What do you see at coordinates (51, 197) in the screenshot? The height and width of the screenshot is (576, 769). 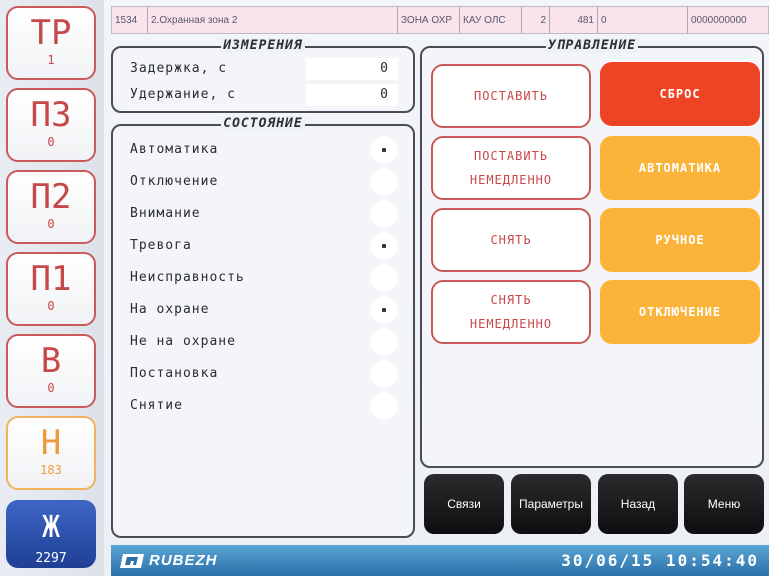 I see `counter-code: П2` at bounding box center [51, 197].